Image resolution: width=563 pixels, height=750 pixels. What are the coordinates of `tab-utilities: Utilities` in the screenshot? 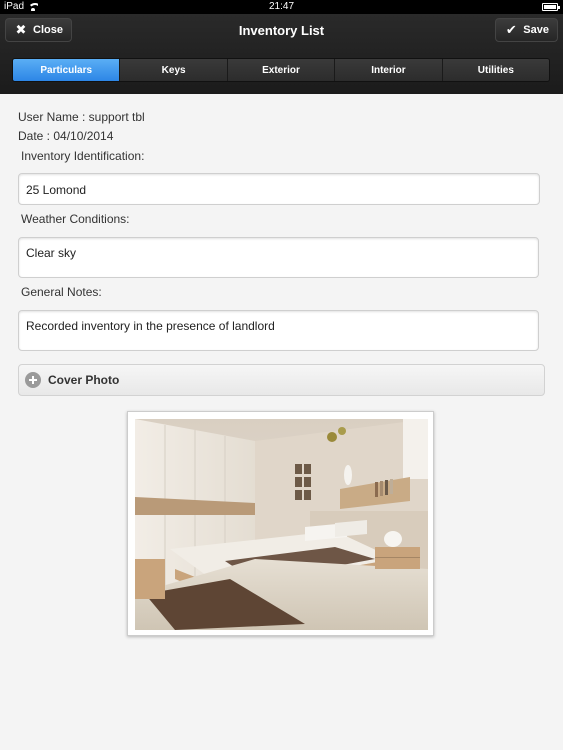 It's located at (495, 70).